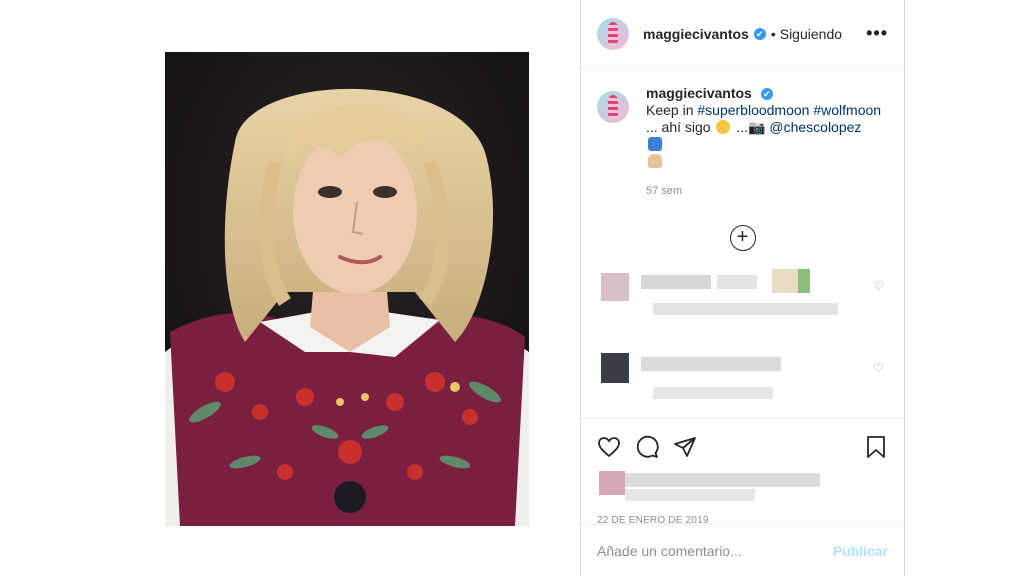 The height and width of the screenshot is (576, 1024). Describe the element at coordinates (860, 551) in the screenshot. I see `publish-button: Publicar` at that location.